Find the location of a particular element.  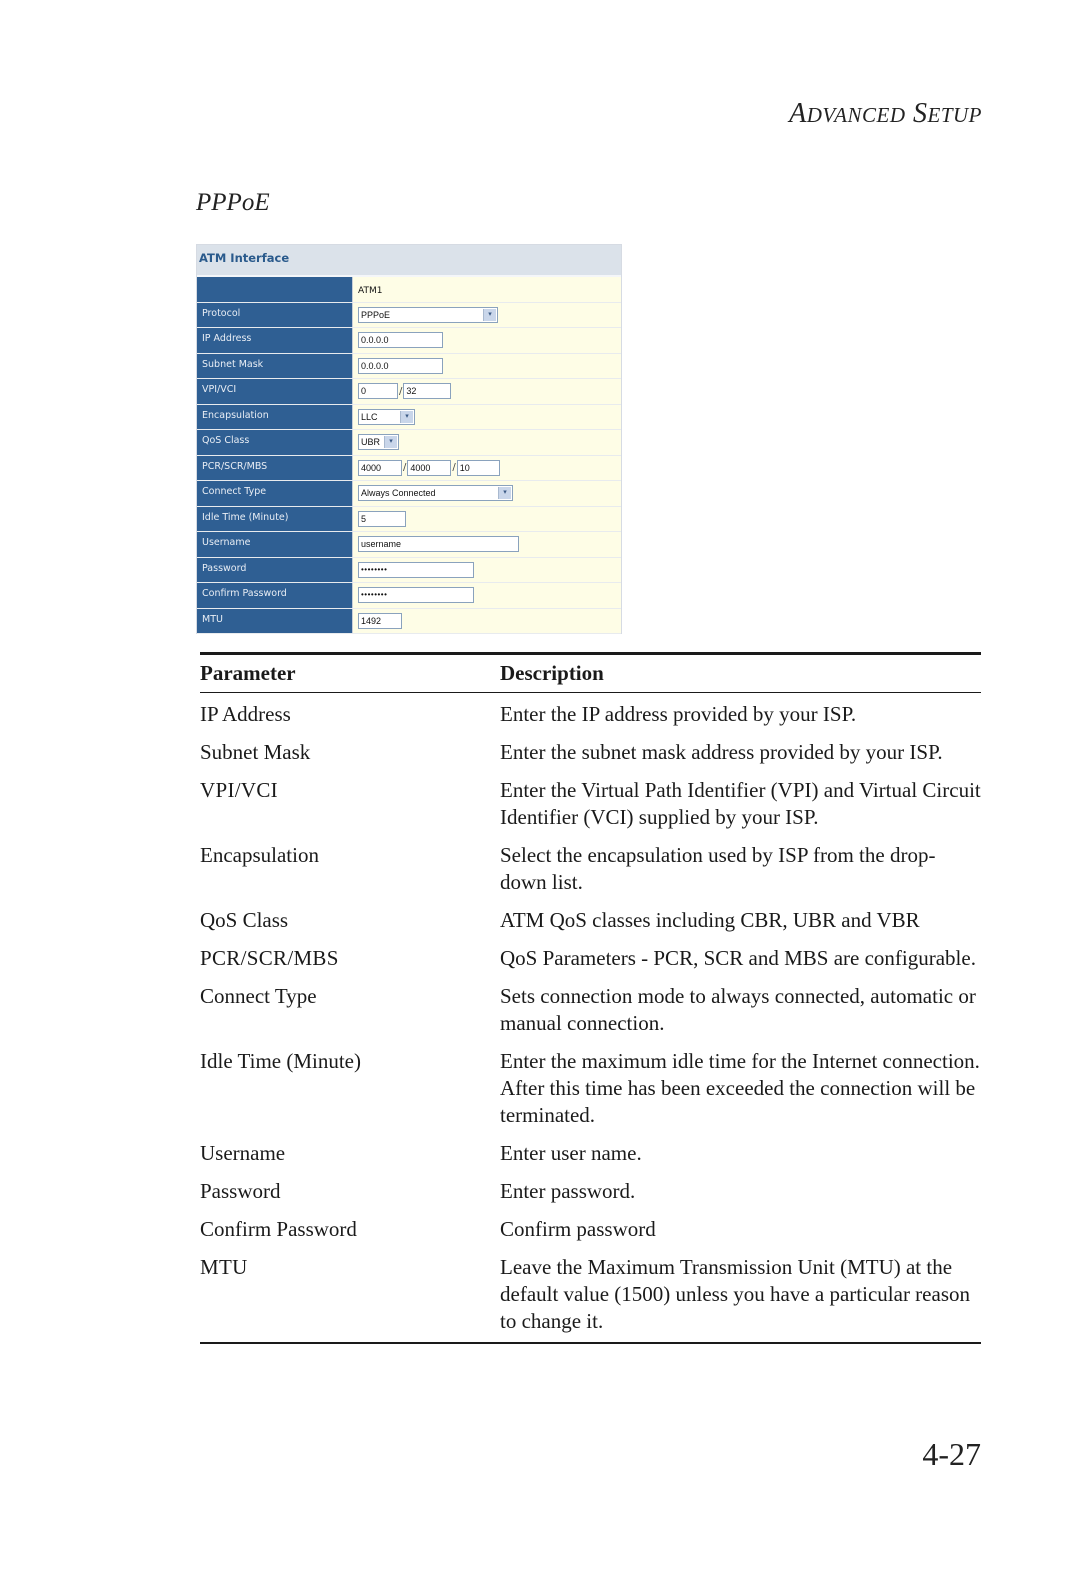

table-row: Username Enter user name. is located at coordinates (590, 1155).